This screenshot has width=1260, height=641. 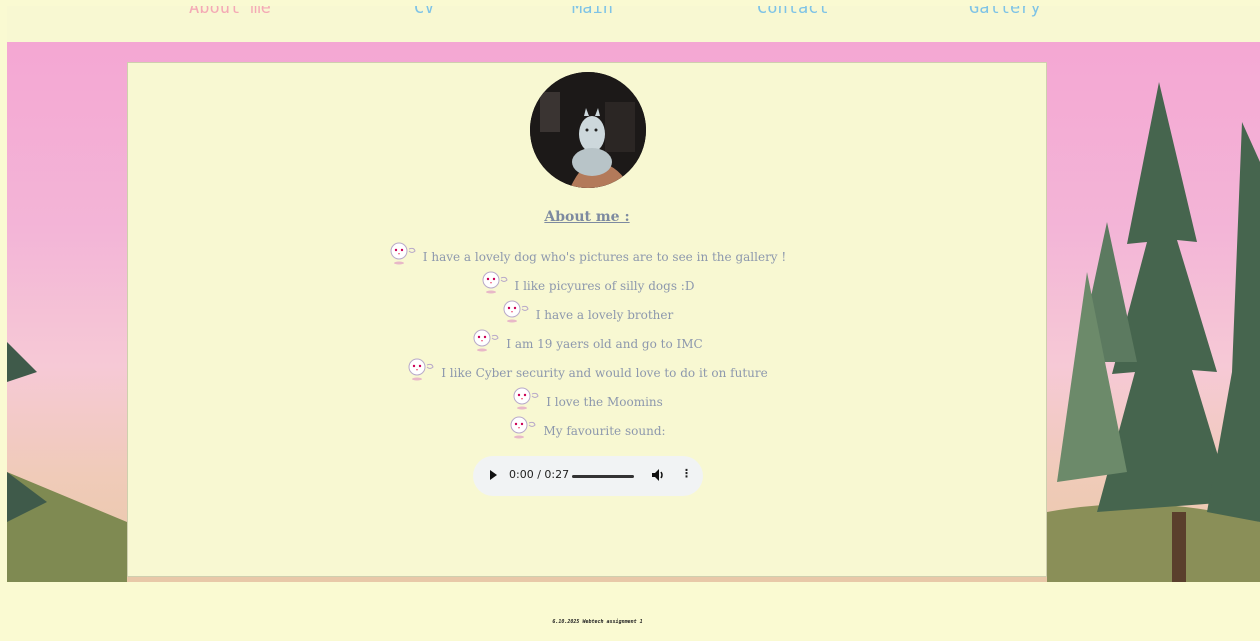 What do you see at coordinates (604, 286) in the screenshot?
I see `about-line-text: I like picyures of silly dogs :D` at bounding box center [604, 286].